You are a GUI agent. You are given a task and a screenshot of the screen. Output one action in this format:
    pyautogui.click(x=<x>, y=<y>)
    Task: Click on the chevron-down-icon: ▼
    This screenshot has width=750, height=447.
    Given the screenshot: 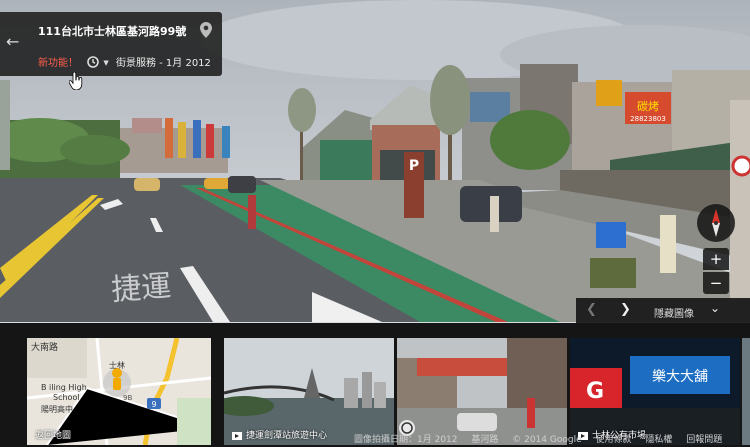 What is the action you would take?
    pyautogui.click(x=105, y=63)
    